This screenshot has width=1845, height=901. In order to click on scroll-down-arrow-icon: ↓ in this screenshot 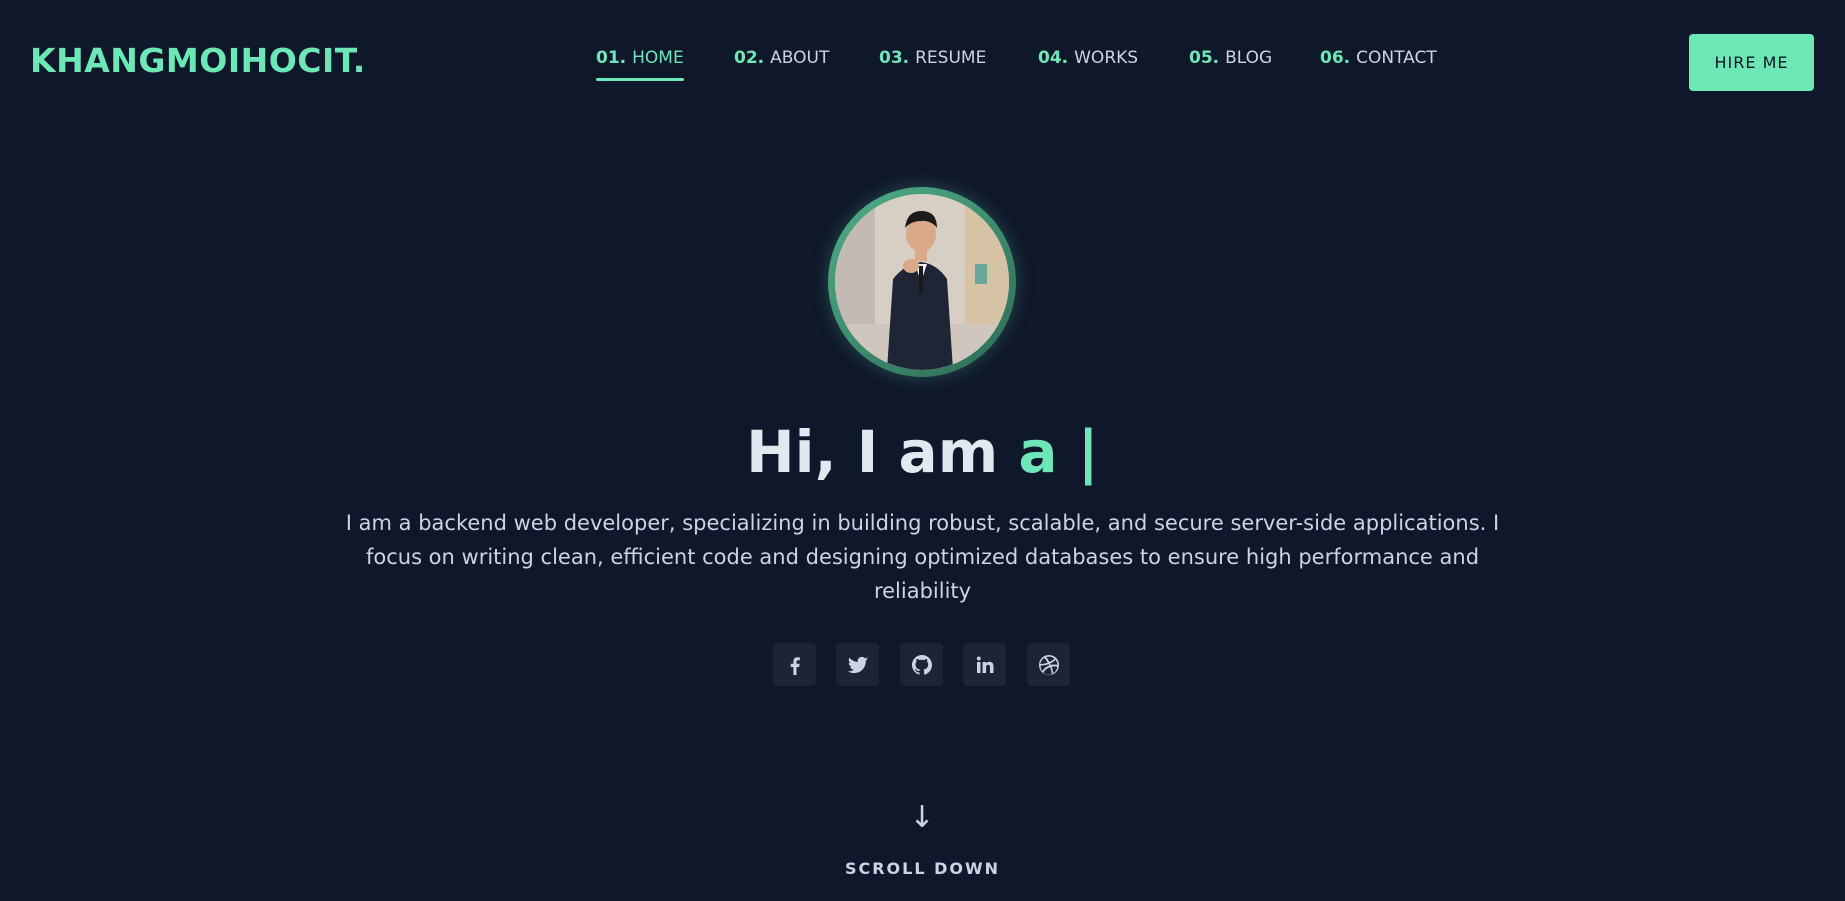, I will do `click(922, 817)`.